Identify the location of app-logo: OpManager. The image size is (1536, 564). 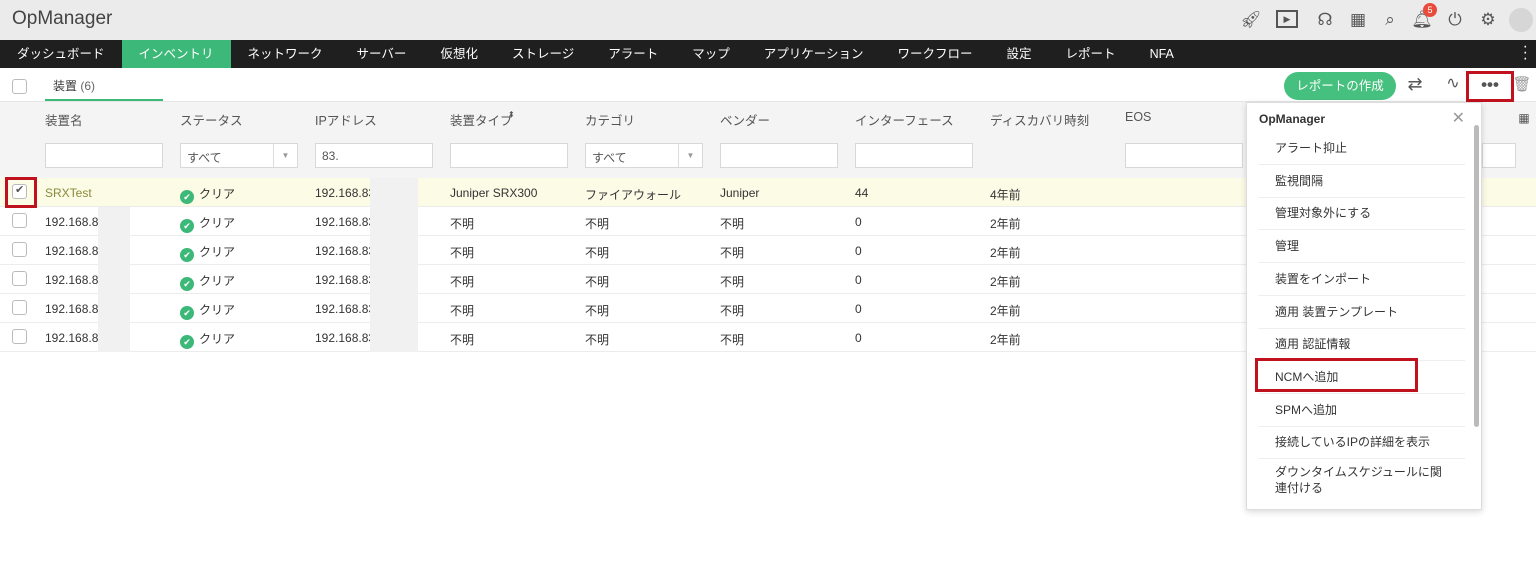
(62, 18).